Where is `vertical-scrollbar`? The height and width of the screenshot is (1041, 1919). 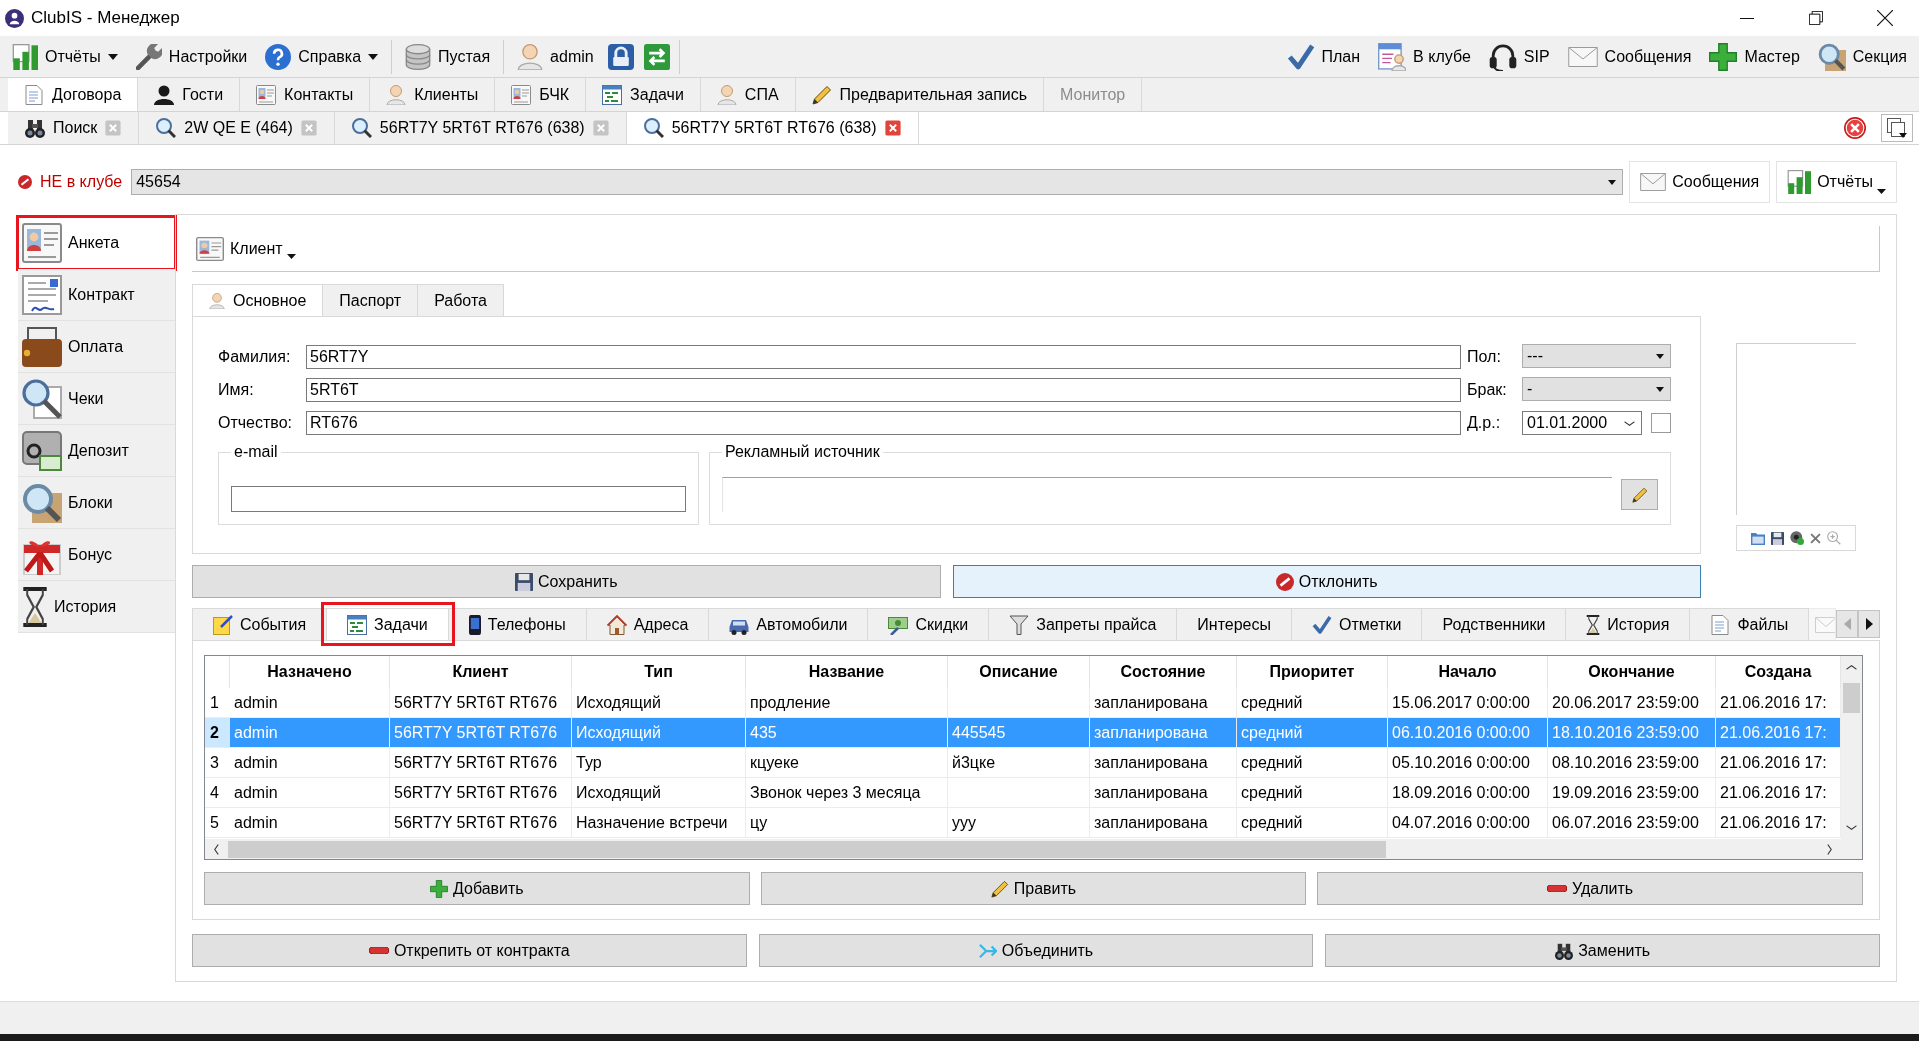
vertical-scrollbar is located at coordinates (1851, 747).